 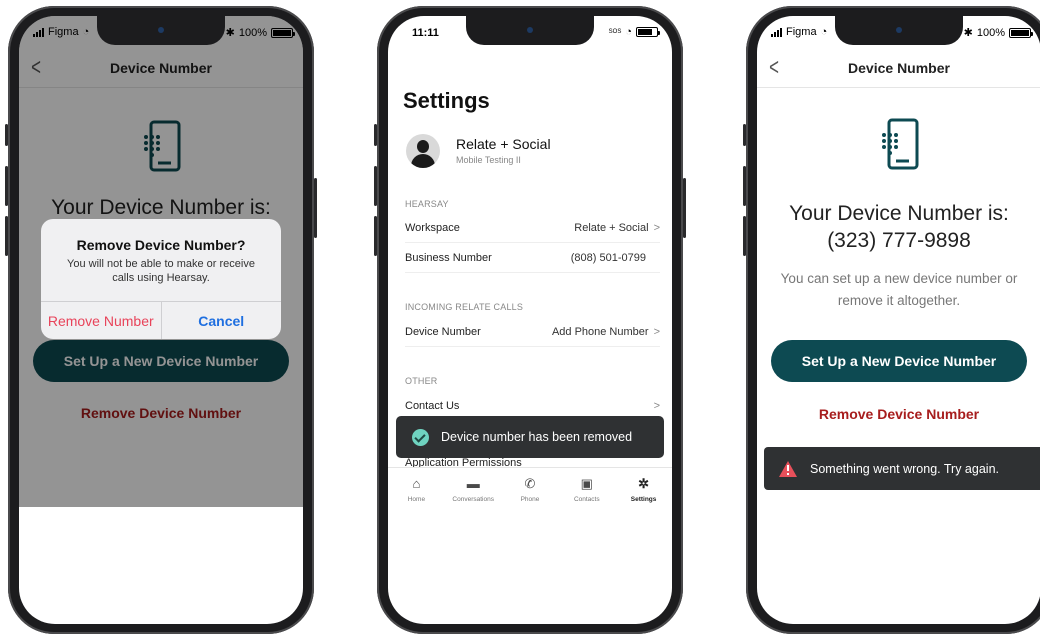 What do you see at coordinates (899, 213) in the screenshot?
I see `device-number-heading: Your Device Number is:` at bounding box center [899, 213].